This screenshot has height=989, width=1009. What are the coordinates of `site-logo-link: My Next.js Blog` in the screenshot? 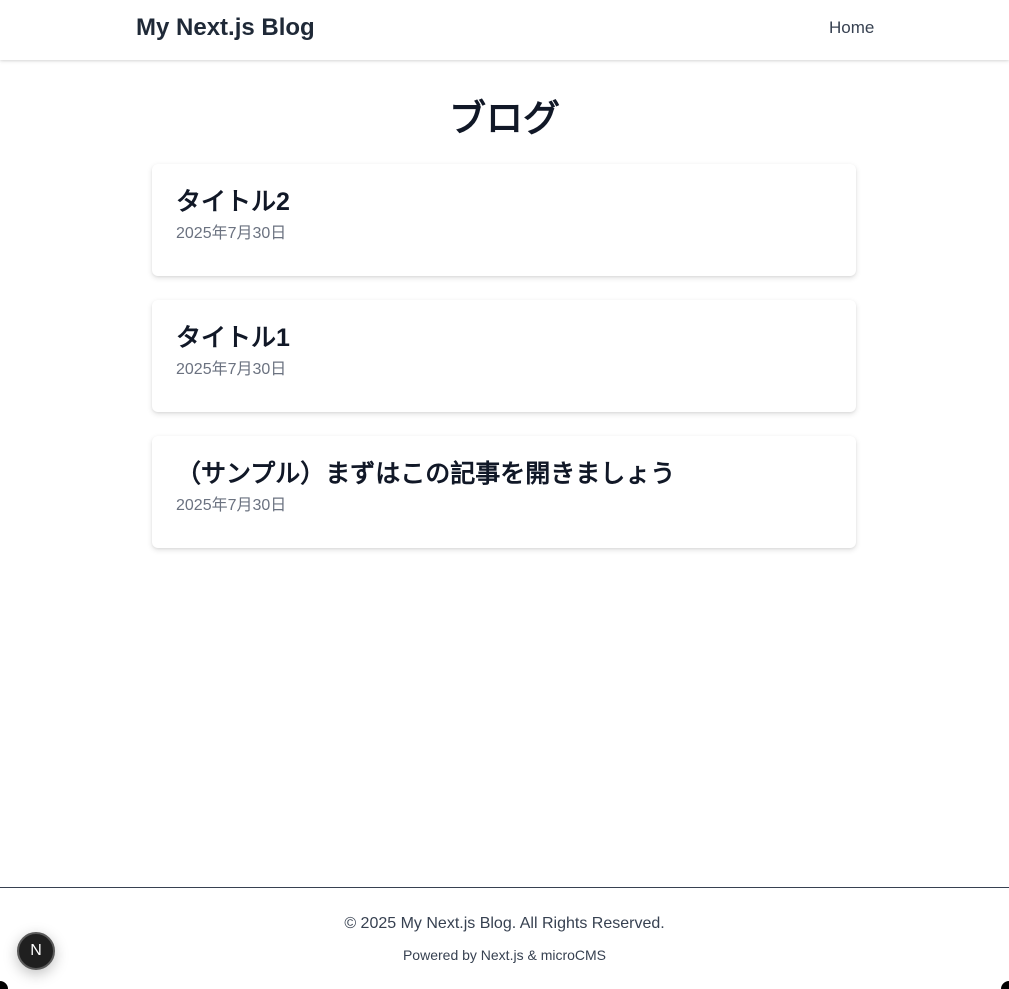 It's located at (225, 28).